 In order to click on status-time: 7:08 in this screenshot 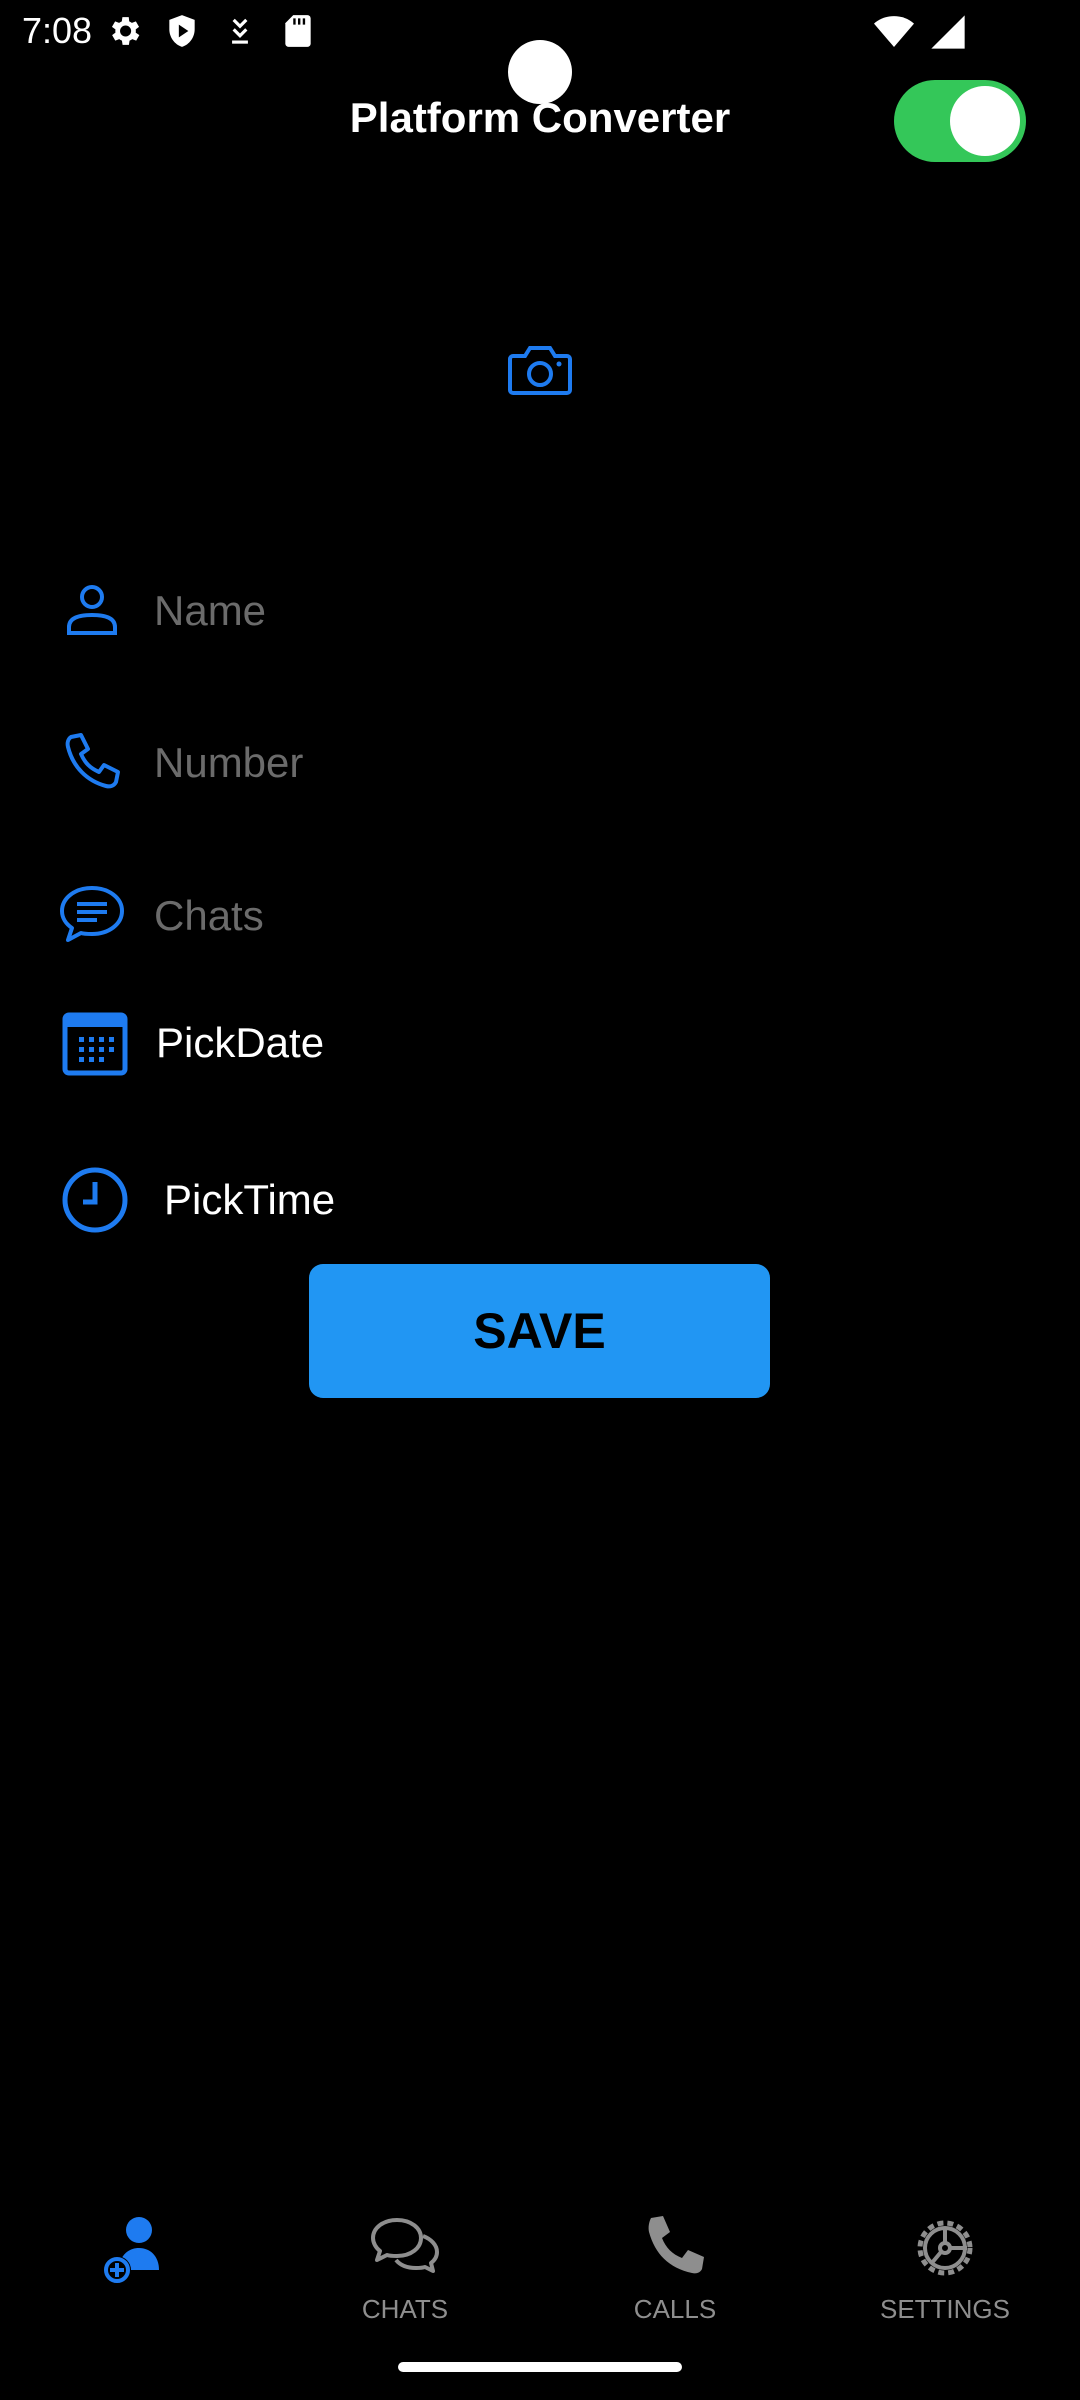, I will do `click(57, 30)`.